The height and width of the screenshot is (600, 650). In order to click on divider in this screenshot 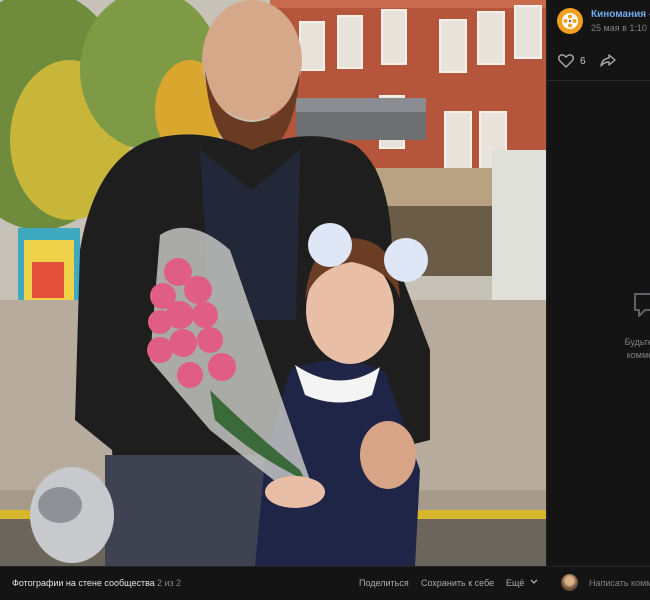, I will do `click(598, 80)`.